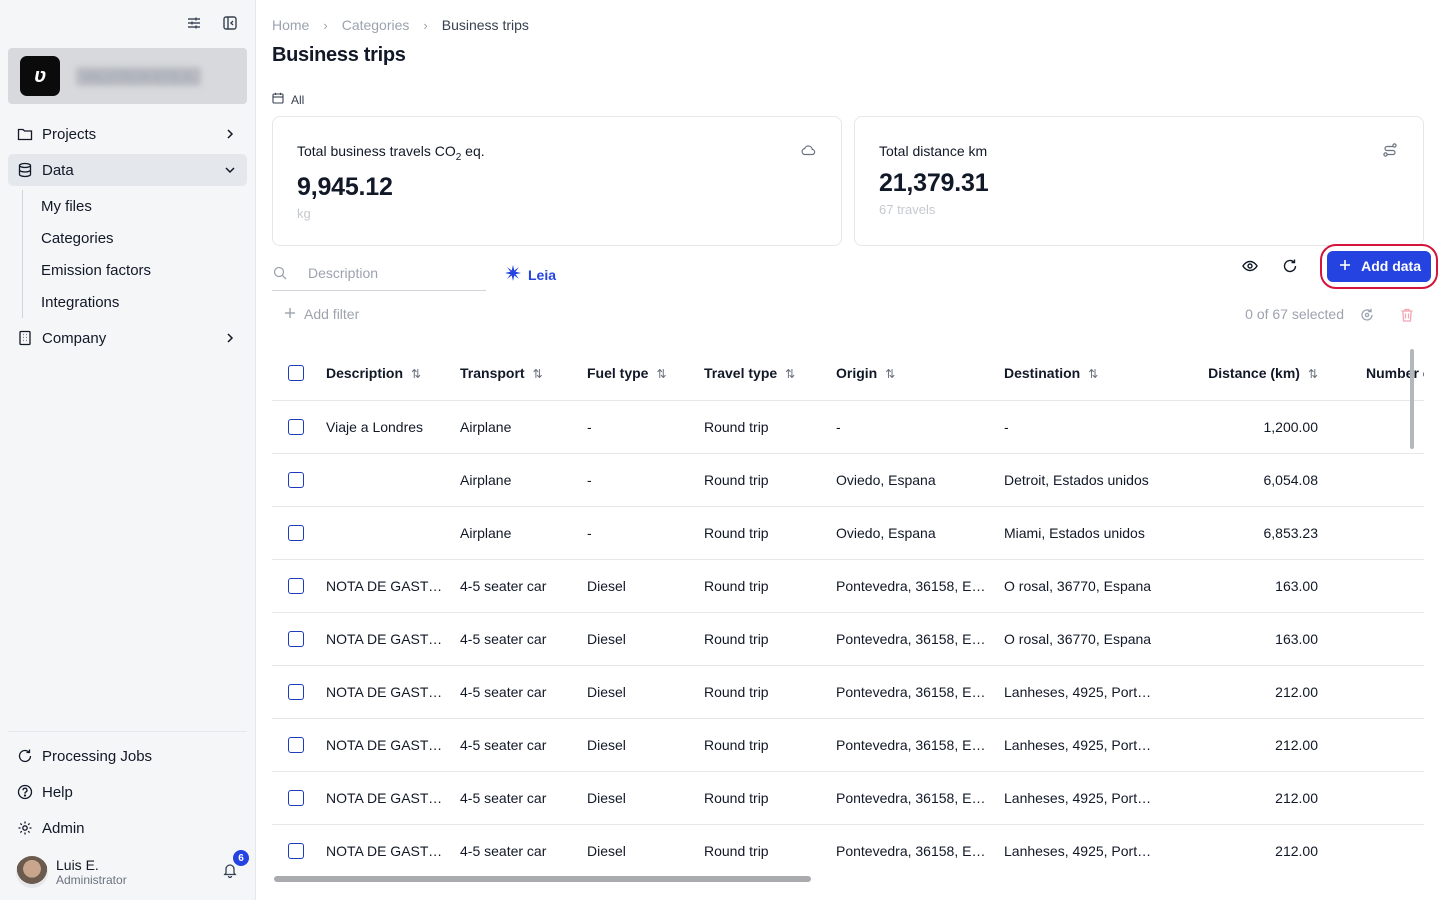 This screenshot has height=900, width=1440. Describe the element at coordinates (144, 302) in the screenshot. I see `subnav-item-integrations: Integrations` at that location.